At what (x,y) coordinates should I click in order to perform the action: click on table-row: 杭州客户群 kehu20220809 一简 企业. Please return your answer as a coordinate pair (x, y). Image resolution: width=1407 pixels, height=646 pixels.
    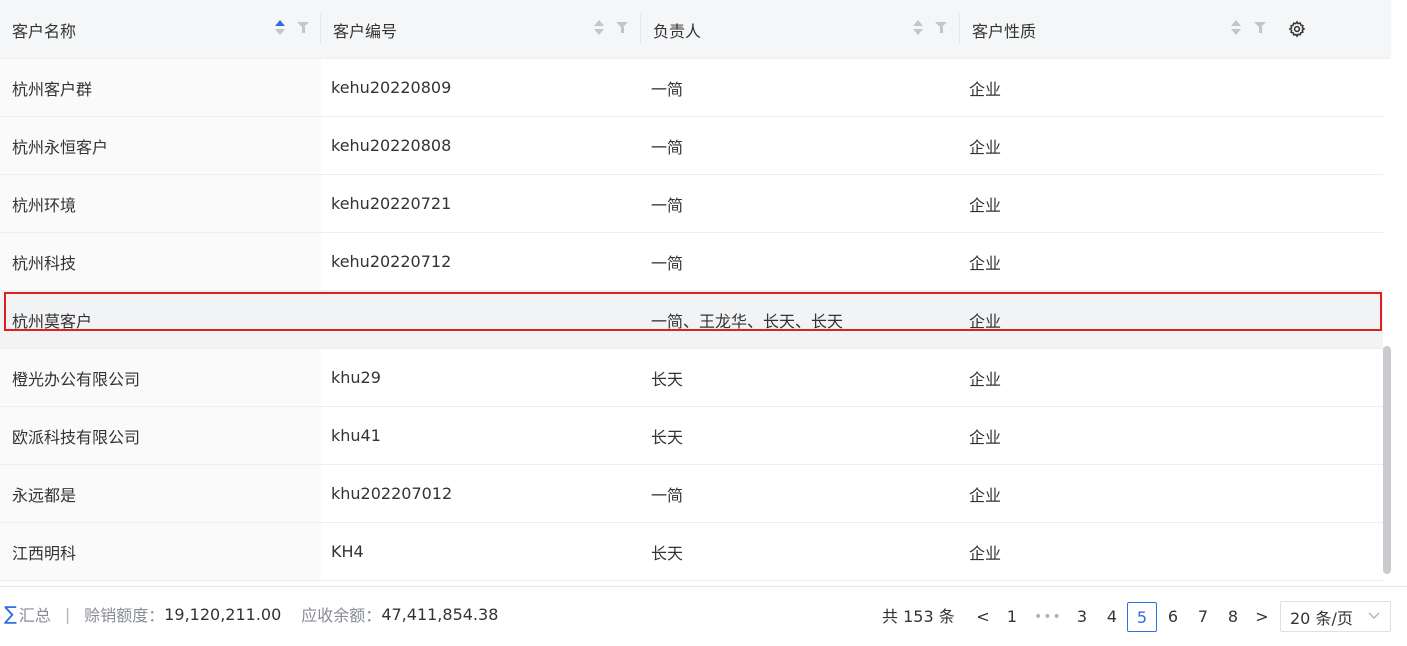
    Looking at the image, I should click on (691, 88).